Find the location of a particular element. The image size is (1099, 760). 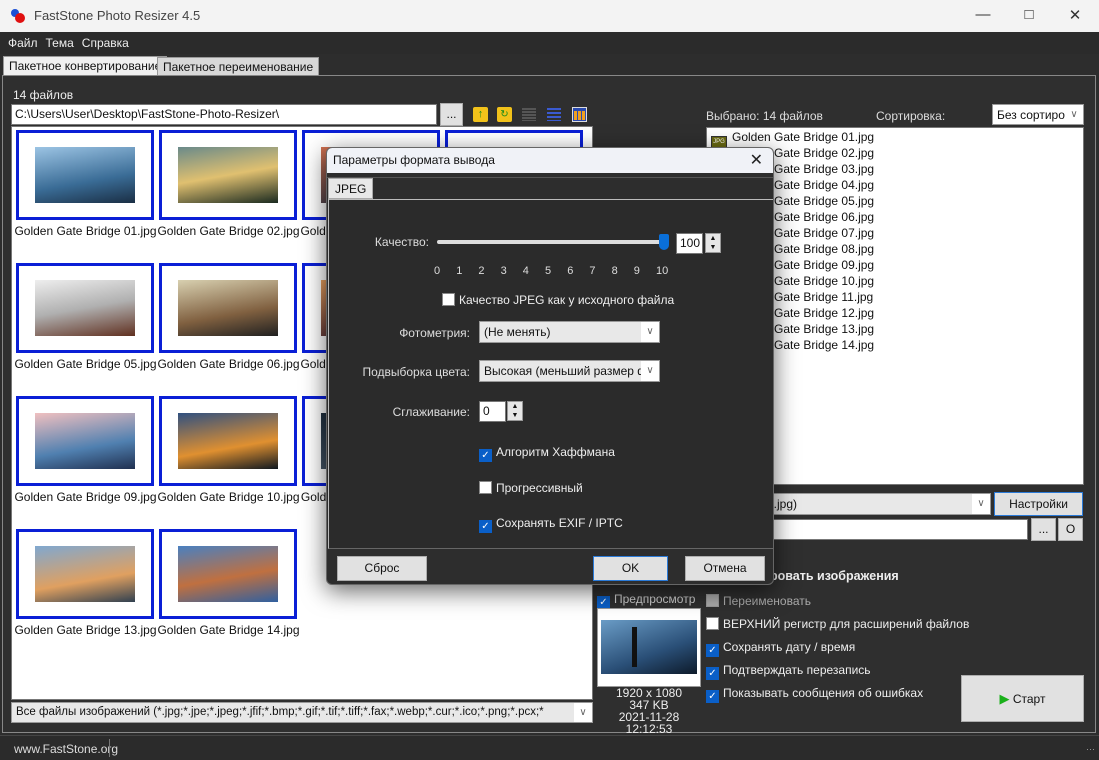

progressive-label: Прогрессивный is located at coordinates (539, 488).